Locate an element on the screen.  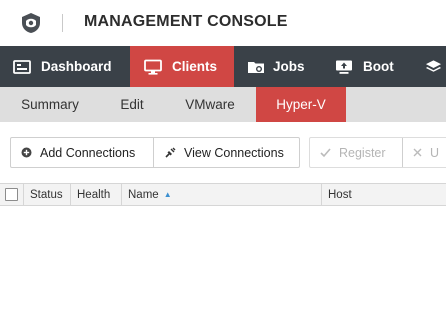
view-connections-button: View Connections is located at coordinates (226, 152).